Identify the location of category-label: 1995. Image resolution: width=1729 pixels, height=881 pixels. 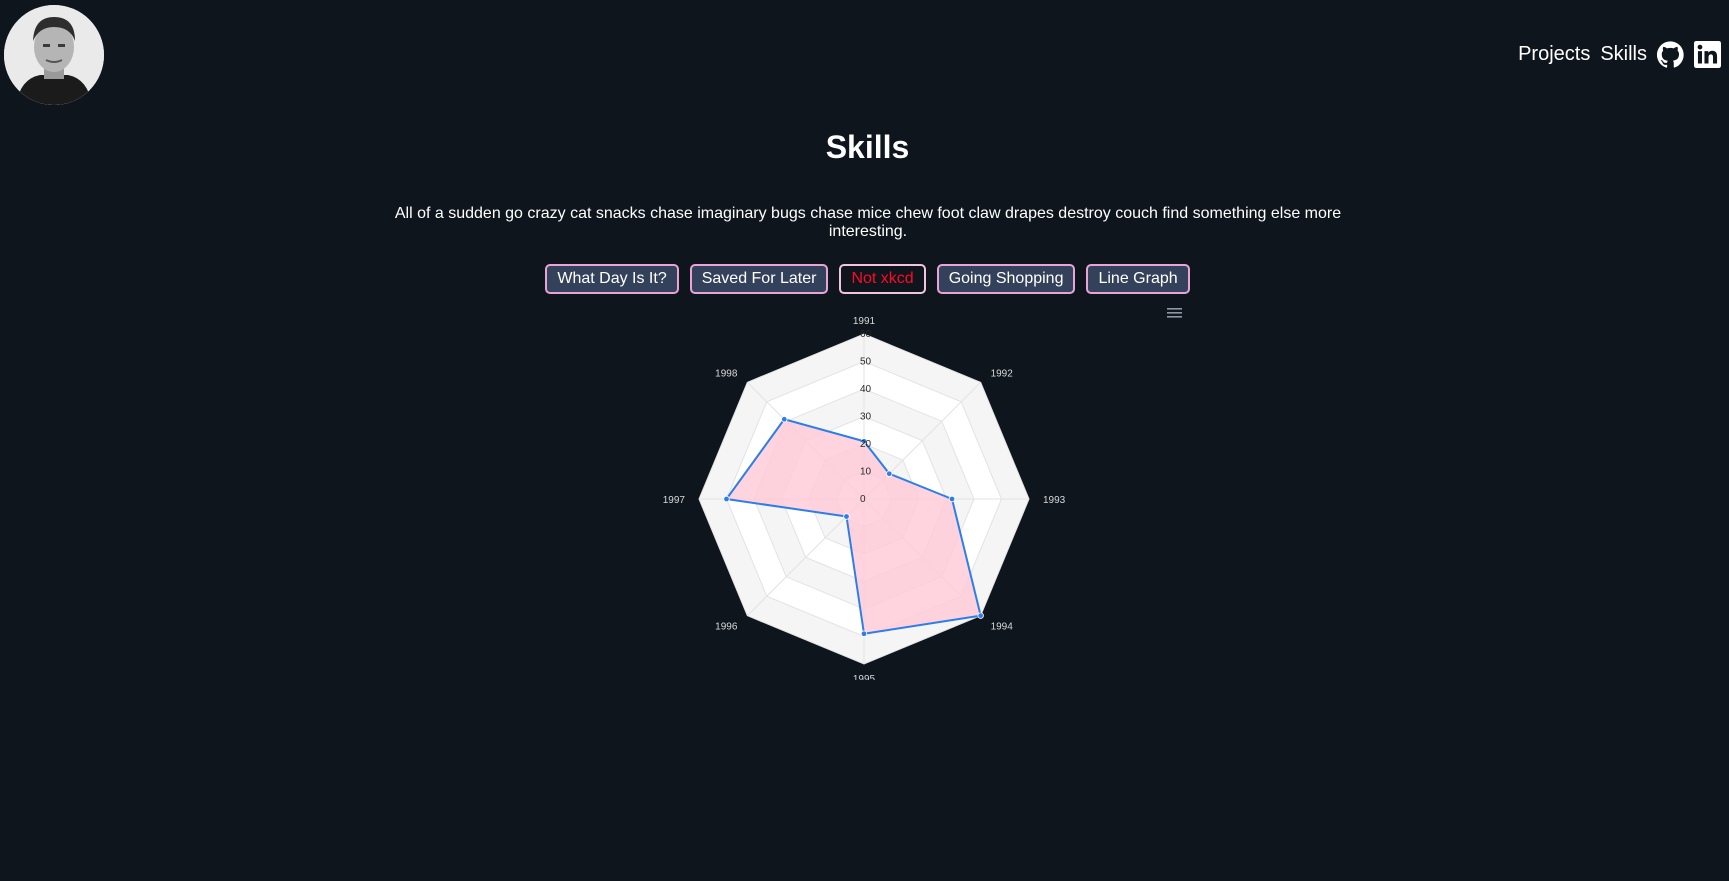
(864, 677).